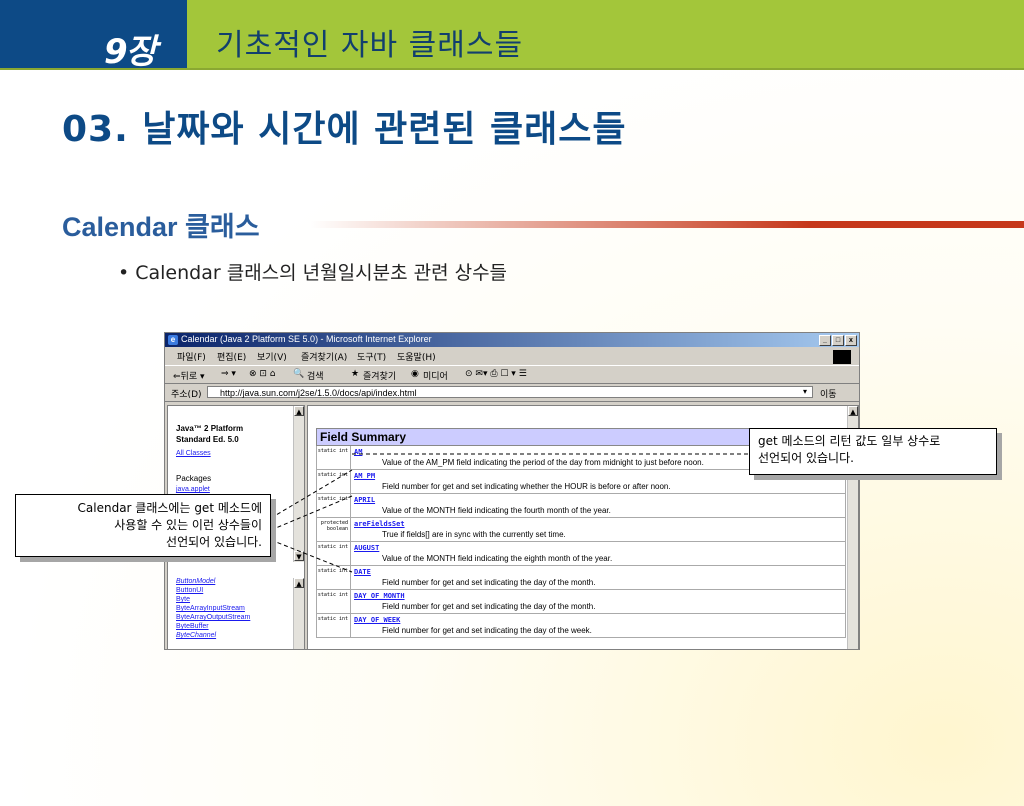 This screenshot has height=806, width=1024. What do you see at coordinates (228, 374) in the screenshot?
I see `forward-button: ⇒ ▾` at bounding box center [228, 374].